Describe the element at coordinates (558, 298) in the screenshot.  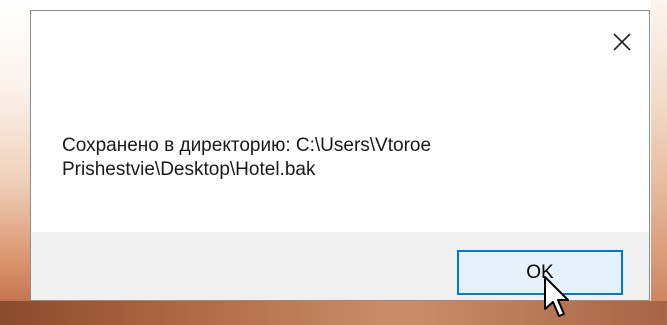
I see `mouse-pointer-icon` at that location.